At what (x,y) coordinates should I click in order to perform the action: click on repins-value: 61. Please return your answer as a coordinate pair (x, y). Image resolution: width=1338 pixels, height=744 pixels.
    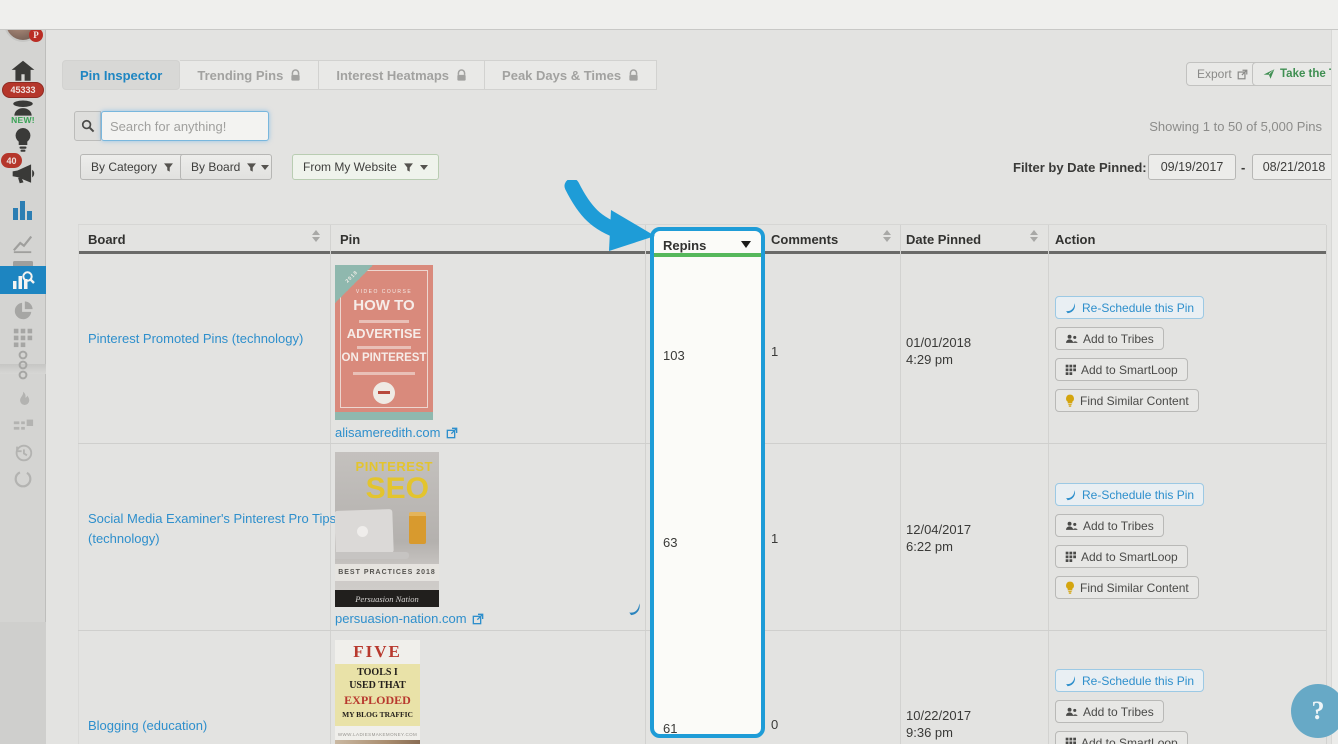
    Looking at the image, I should click on (670, 728).